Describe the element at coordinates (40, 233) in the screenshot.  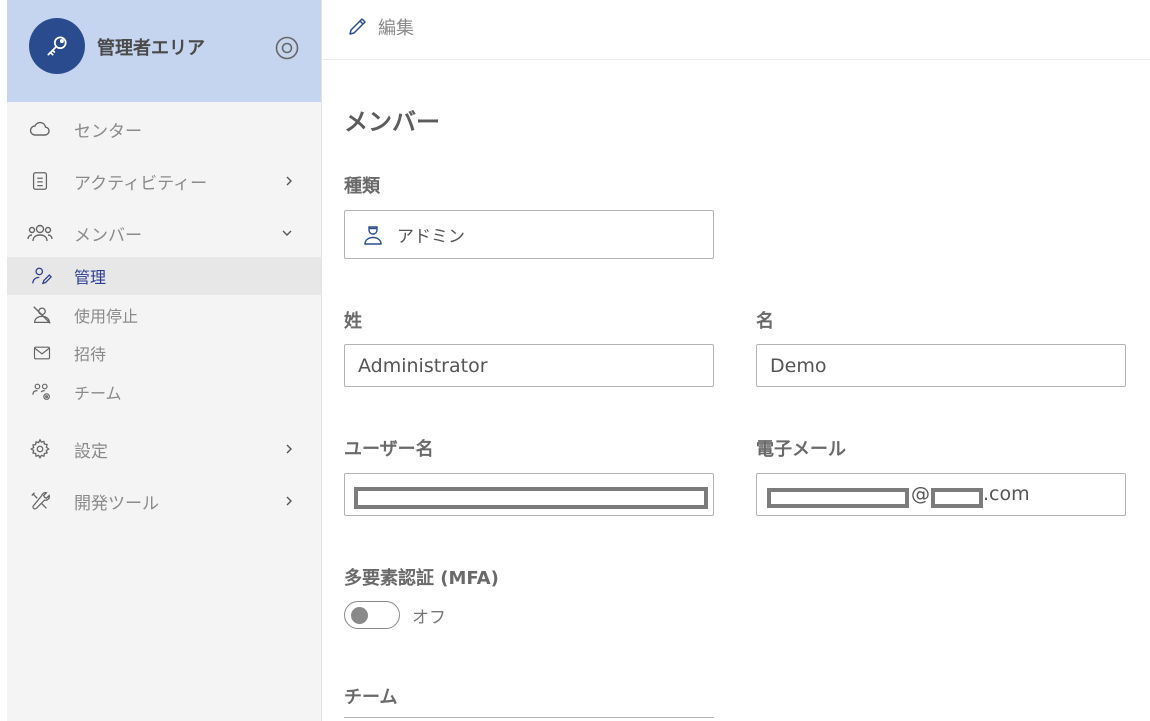
I see `users-icon` at that location.